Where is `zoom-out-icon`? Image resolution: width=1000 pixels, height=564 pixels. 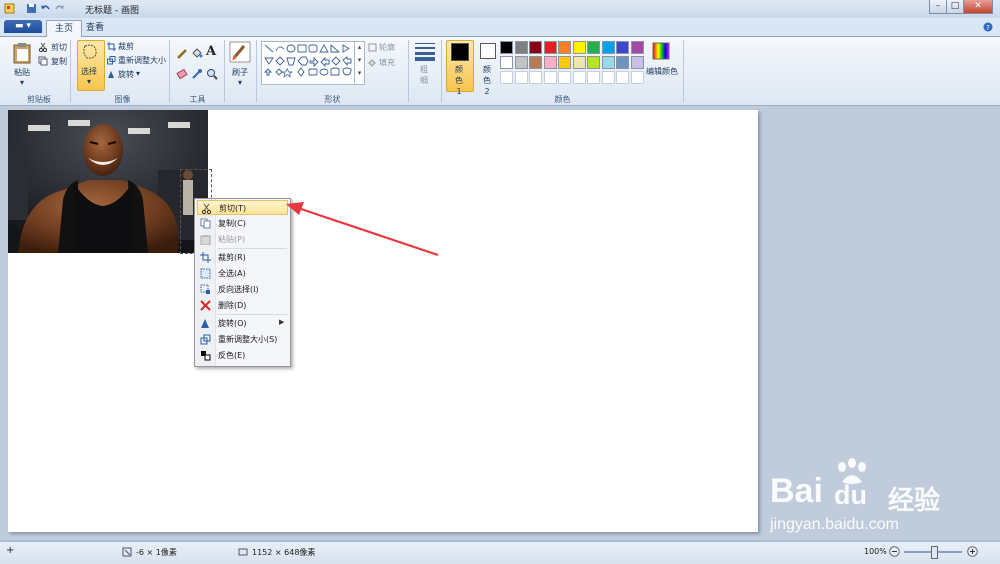 zoom-out-icon is located at coordinates (894, 551).